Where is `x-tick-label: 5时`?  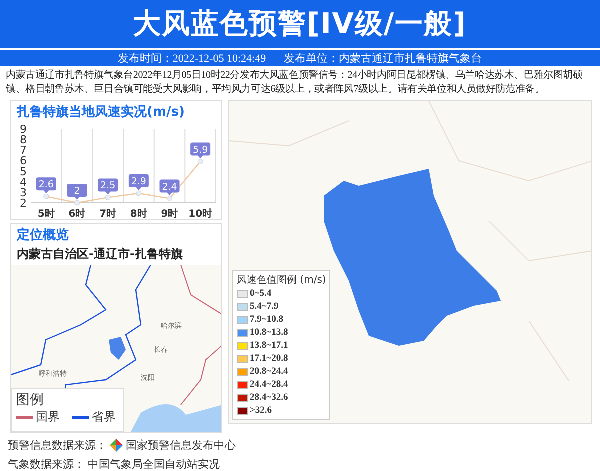
x-tick-label: 5时 is located at coordinates (46, 214).